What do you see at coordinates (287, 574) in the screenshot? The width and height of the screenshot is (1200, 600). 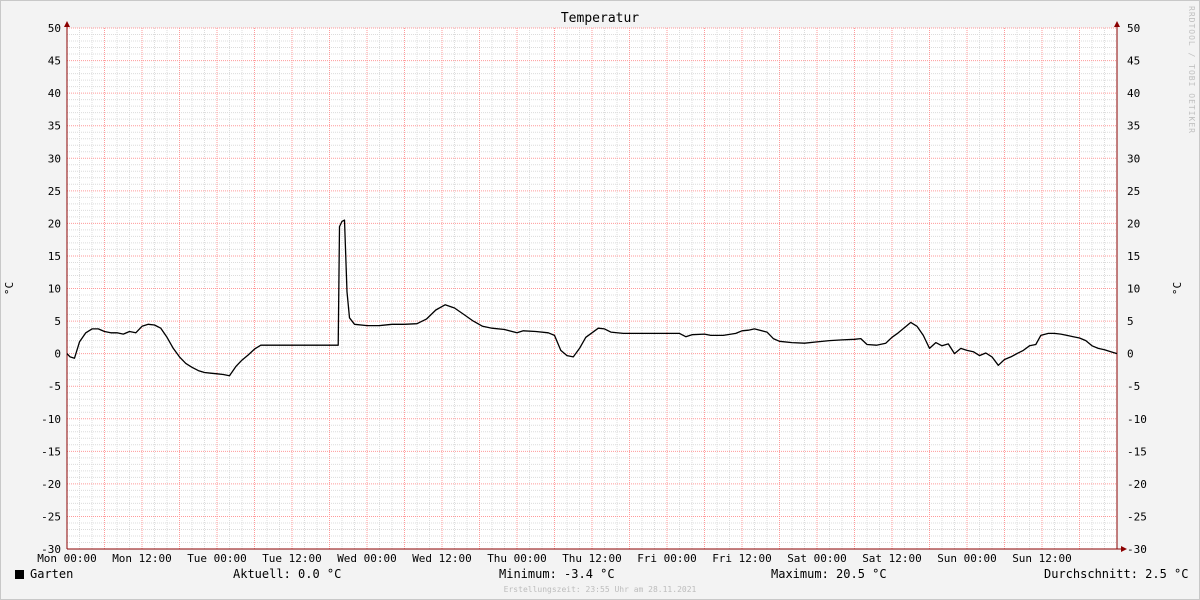 I see `legend-aktuell: Aktuell: 0.0 °C` at bounding box center [287, 574].